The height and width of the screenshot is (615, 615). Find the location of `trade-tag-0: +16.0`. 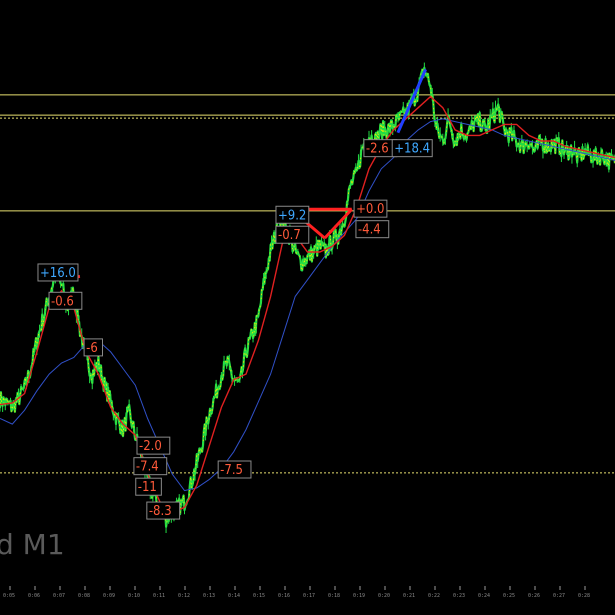

trade-tag-0: +16.0 is located at coordinates (58, 273).